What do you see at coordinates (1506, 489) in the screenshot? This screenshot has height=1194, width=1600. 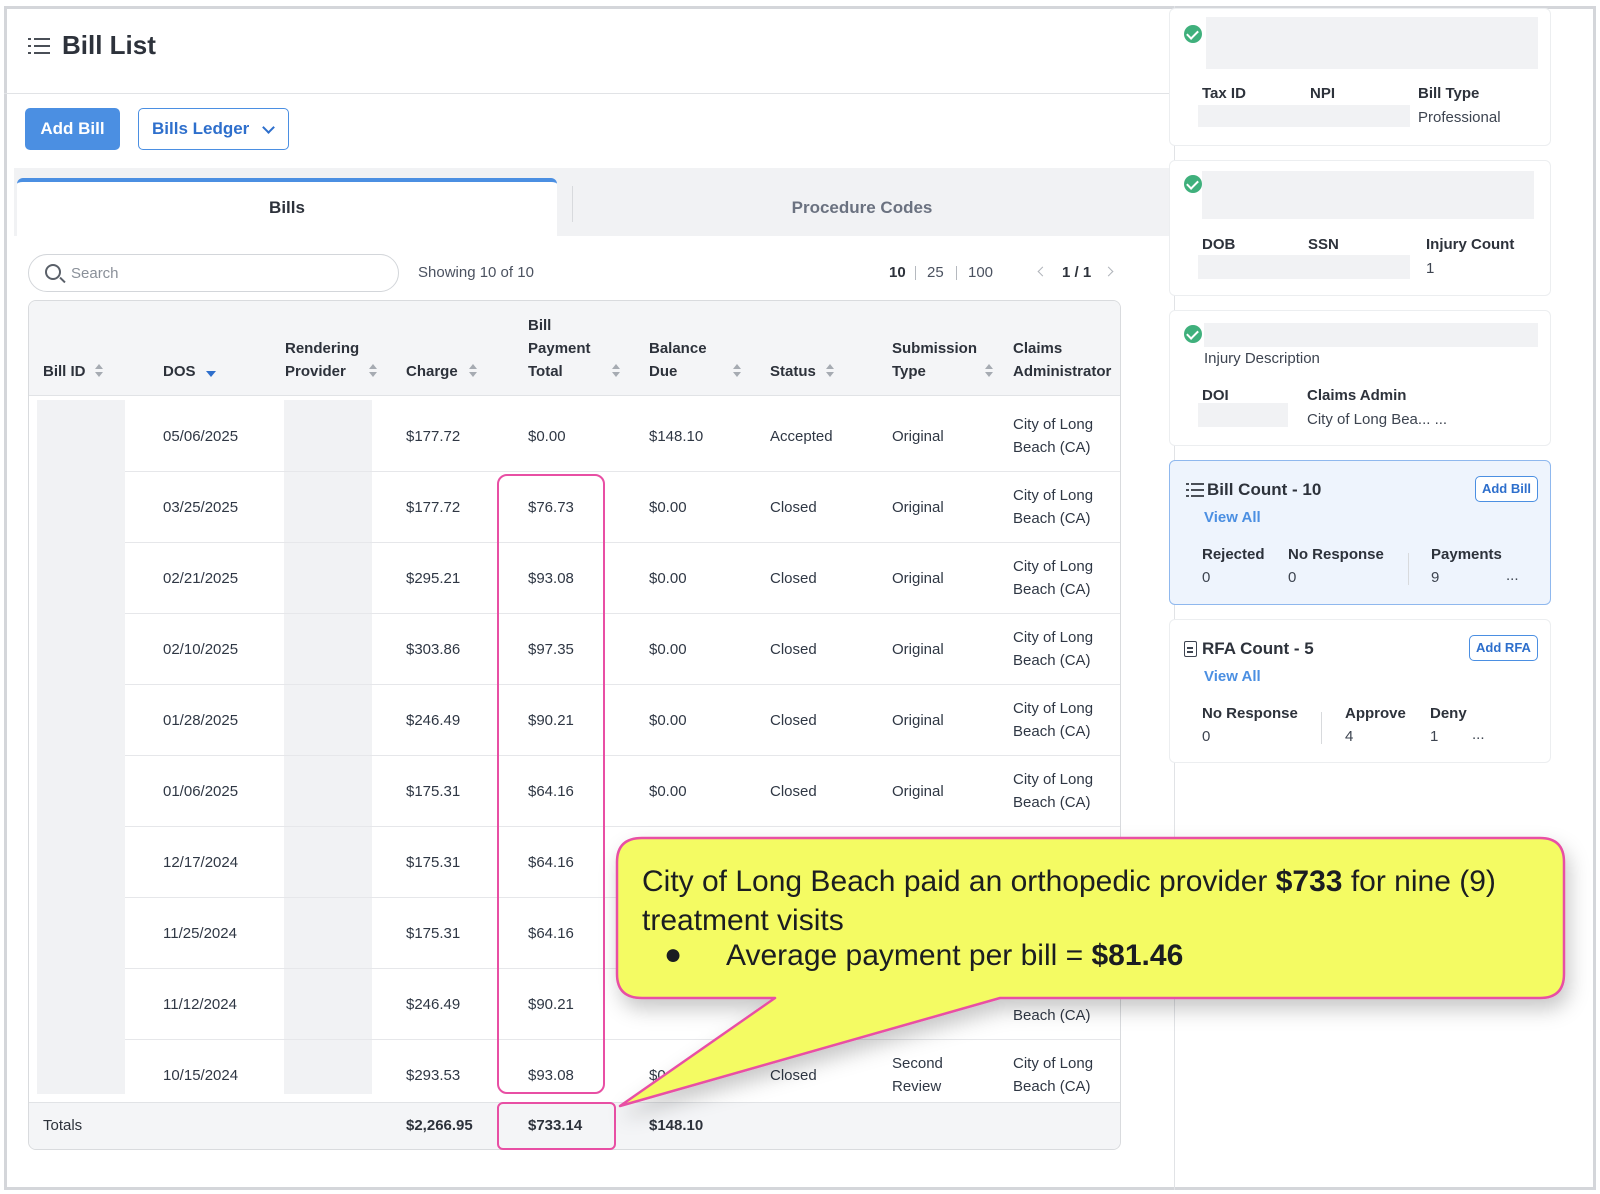 I see `add-bill-side-button: Add Bill` at bounding box center [1506, 489].